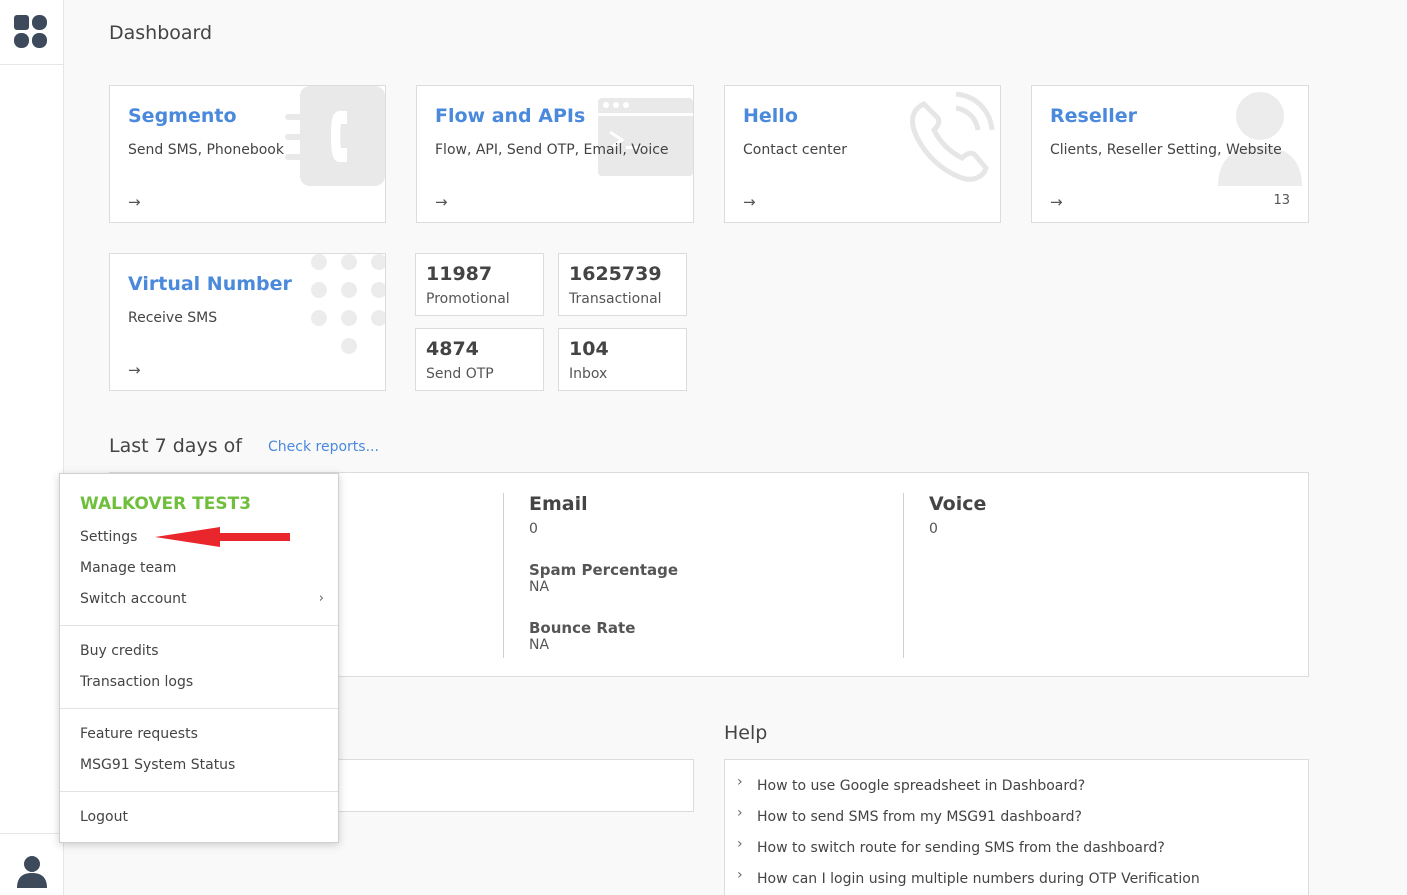 The height and width of the screenshot is (895, 1407). What do you see at coordinates (615, 274) in the screenshot?
I see `stat-value: 1625739` at bounding box center [615, 274].